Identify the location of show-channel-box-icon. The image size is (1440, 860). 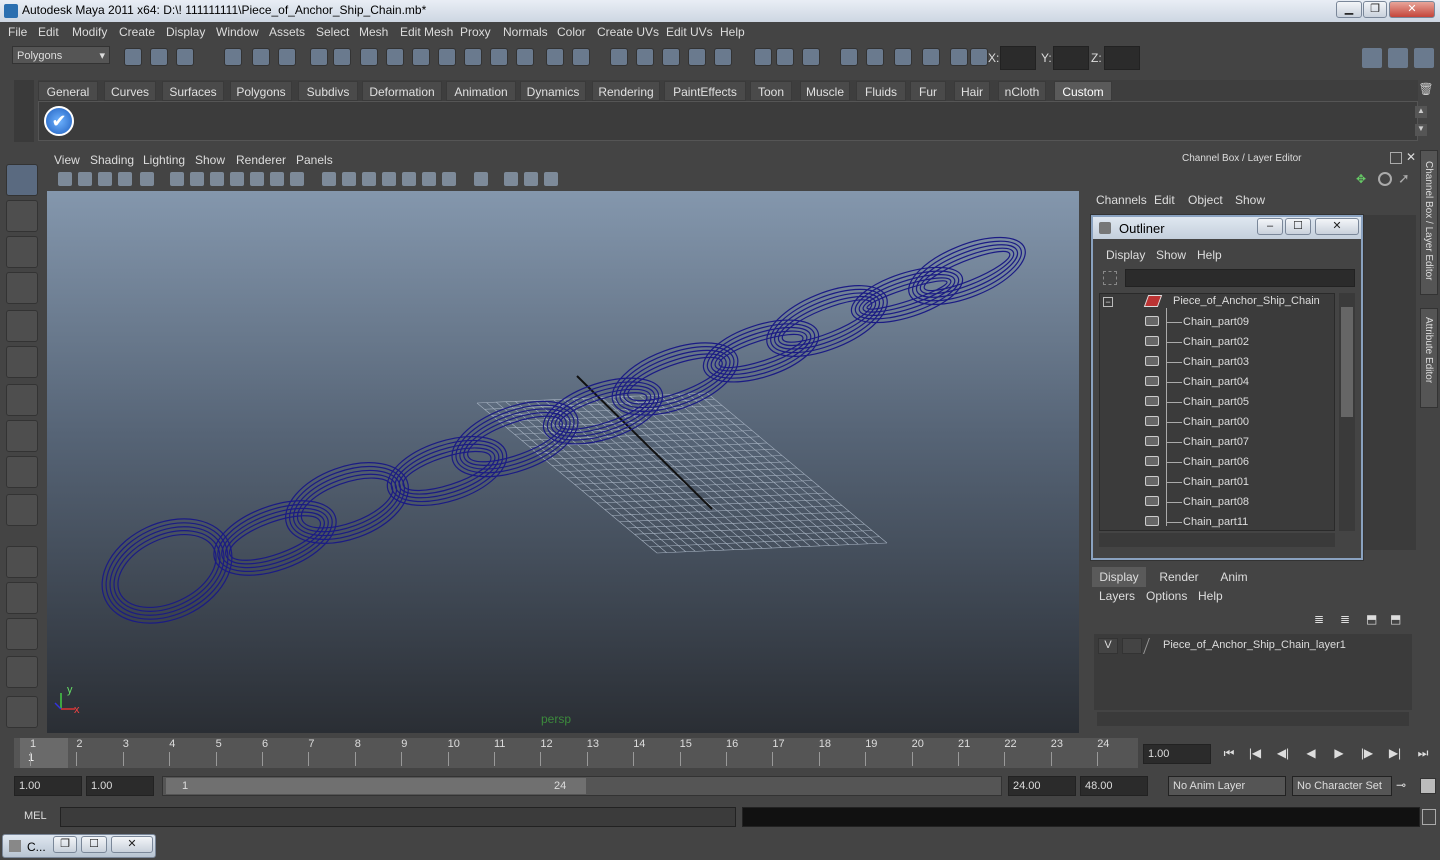
(1372, 58).